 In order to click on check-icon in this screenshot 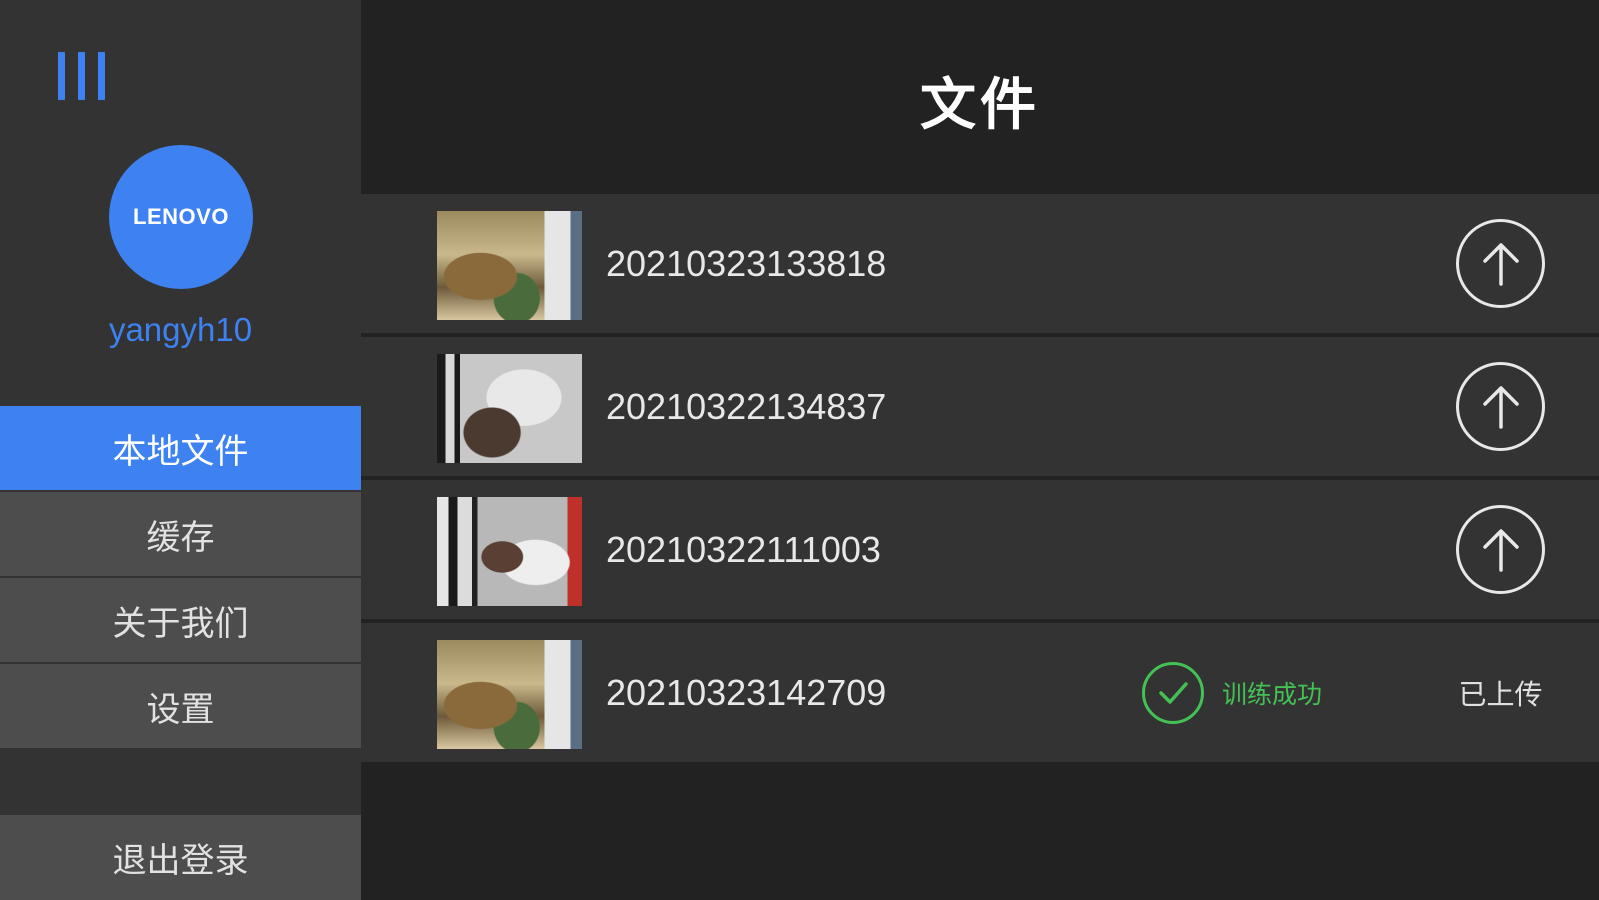, I will do `click(1173, 692)`.